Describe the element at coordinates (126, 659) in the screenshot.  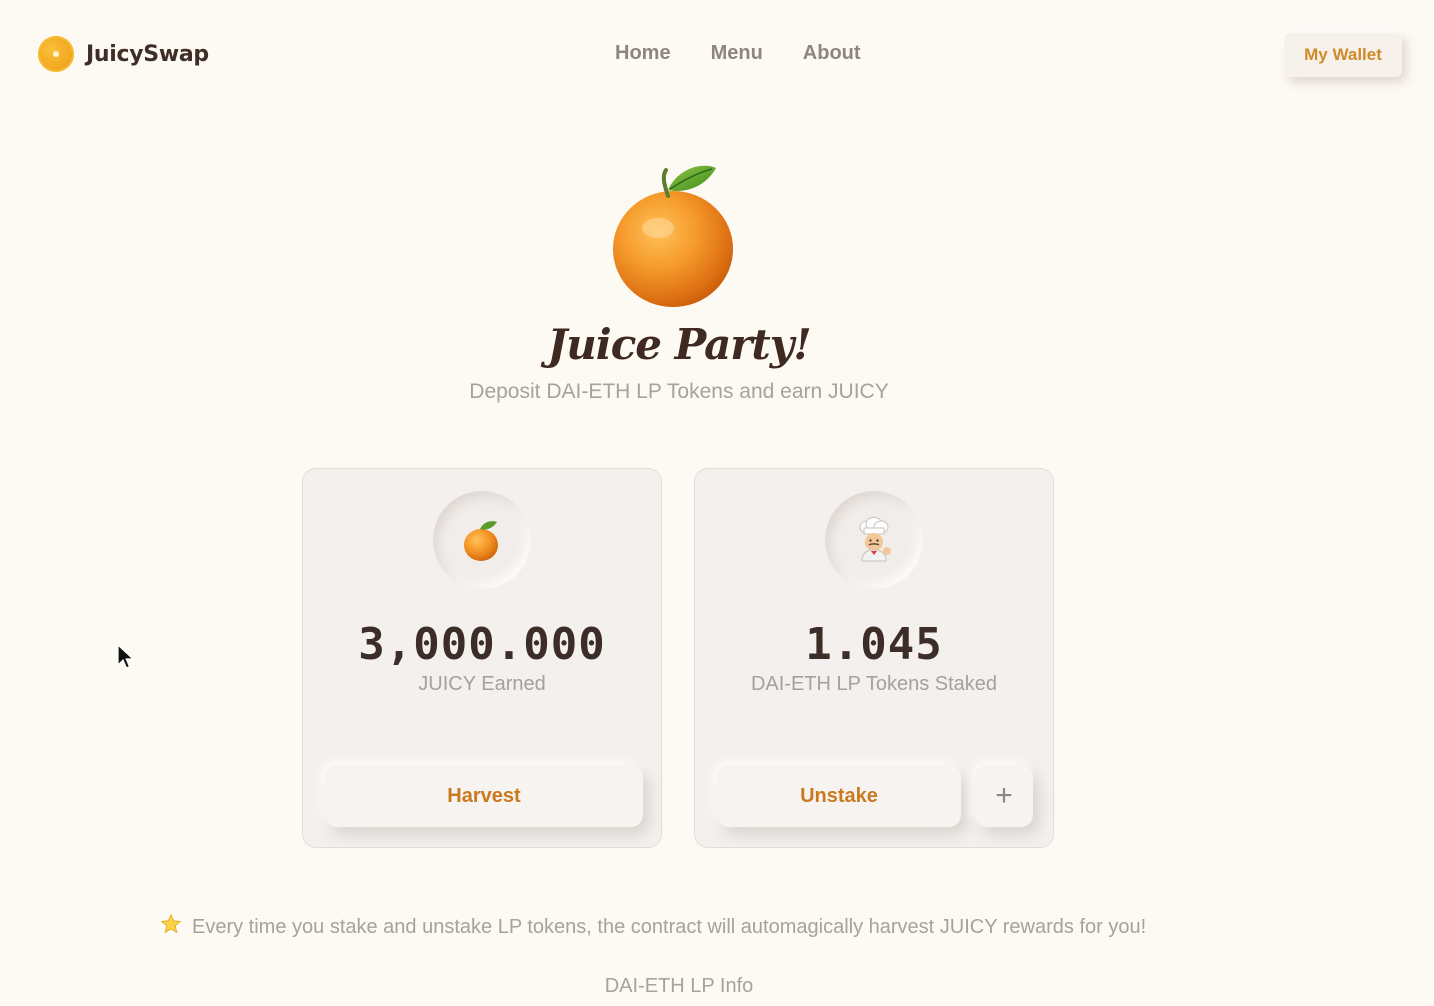
I see `mouse-cursor-icon` at that location.